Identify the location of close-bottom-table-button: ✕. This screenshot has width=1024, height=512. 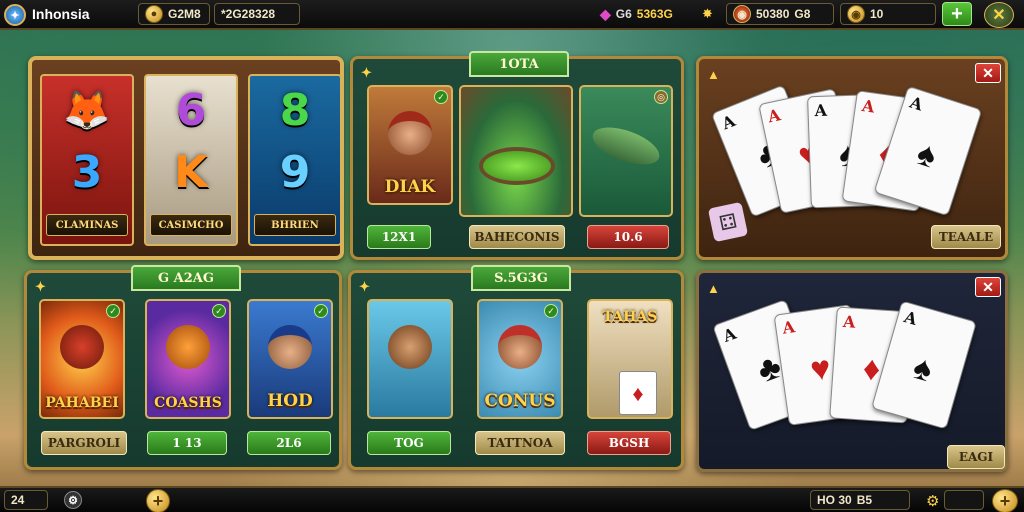
(988, 287).